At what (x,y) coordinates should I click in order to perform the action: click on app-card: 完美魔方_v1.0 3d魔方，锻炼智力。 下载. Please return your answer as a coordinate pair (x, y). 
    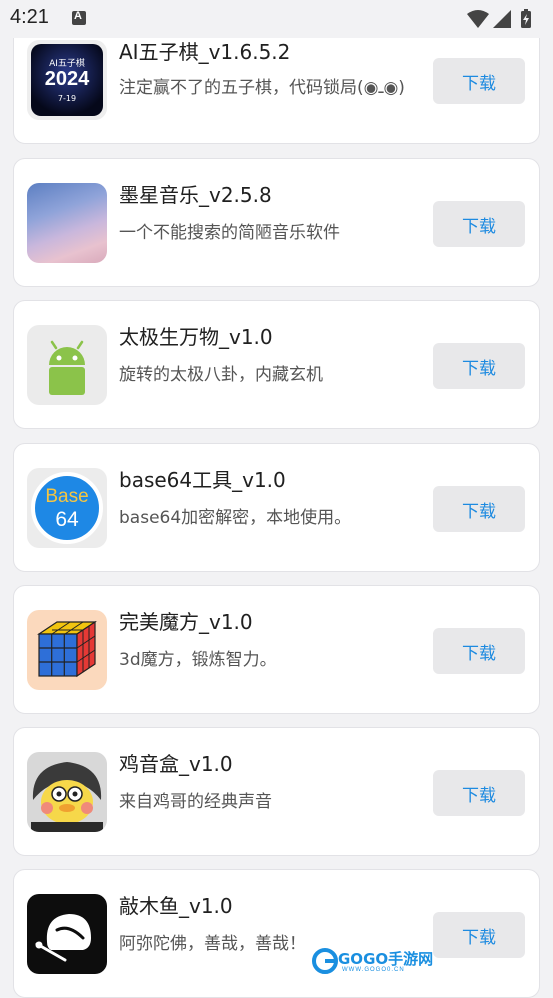
    Looking at the image, I should click on (276, 649).